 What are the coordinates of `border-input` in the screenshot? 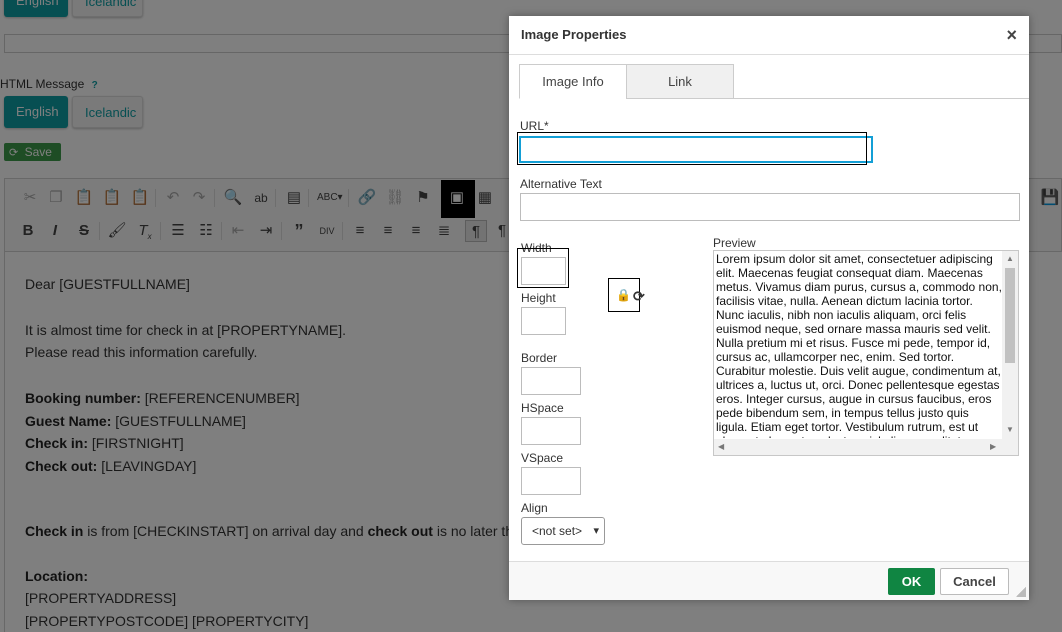 It's located at (551, 381).